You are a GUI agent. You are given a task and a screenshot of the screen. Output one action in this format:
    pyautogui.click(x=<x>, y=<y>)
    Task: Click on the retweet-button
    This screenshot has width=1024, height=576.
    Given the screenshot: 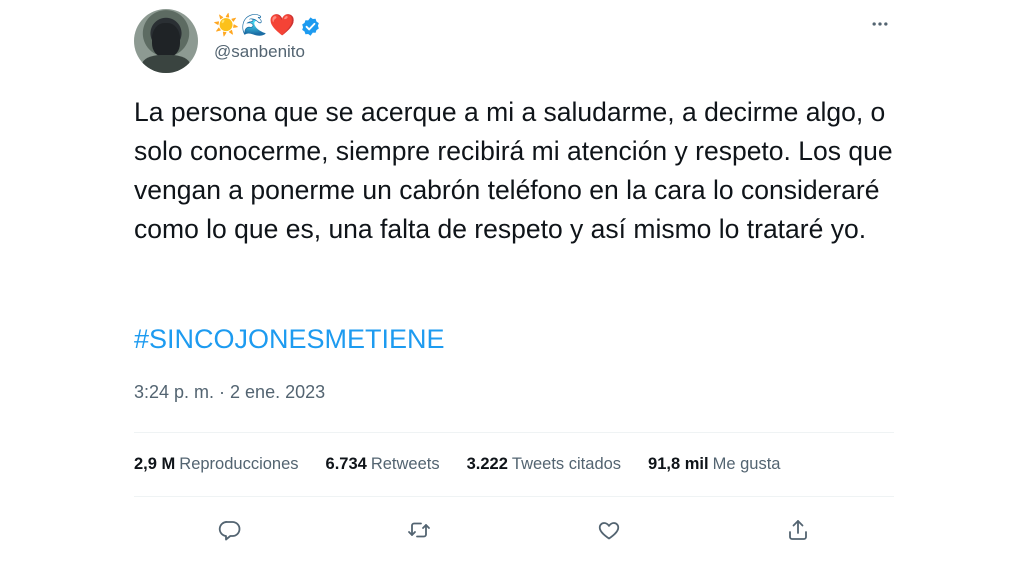 What is the action you would take?
    pyautogui.click(x=419, y=530)
    